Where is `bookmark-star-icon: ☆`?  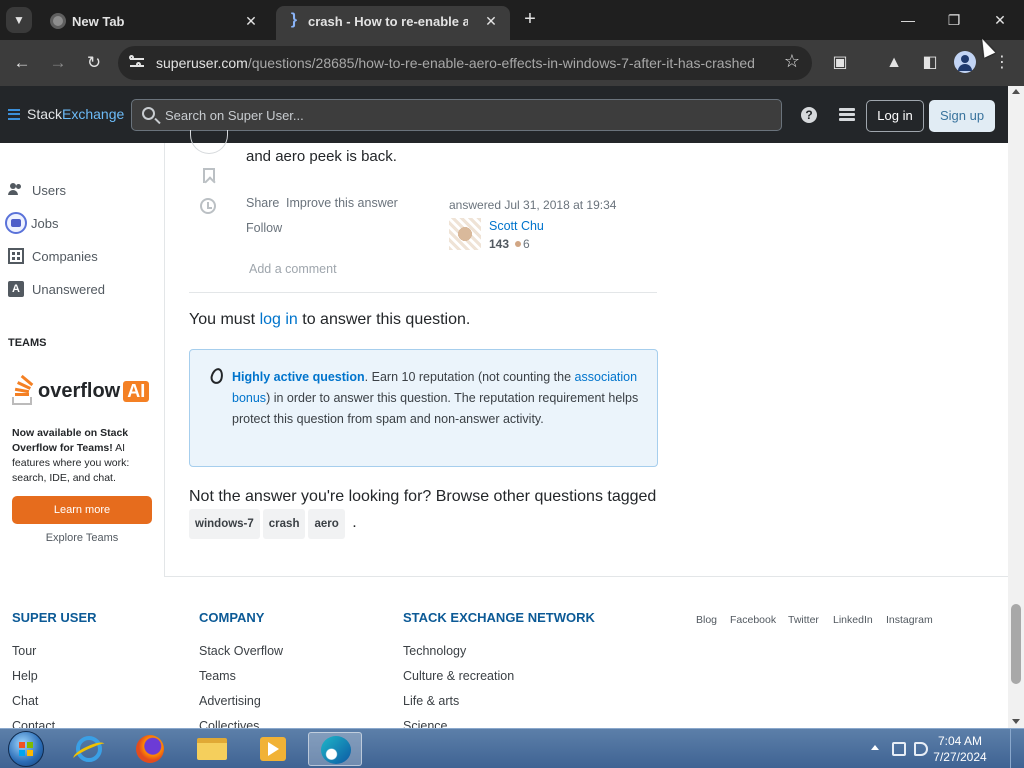
bookmark-star-icon: ☆ is located at coordinates (792, 61).